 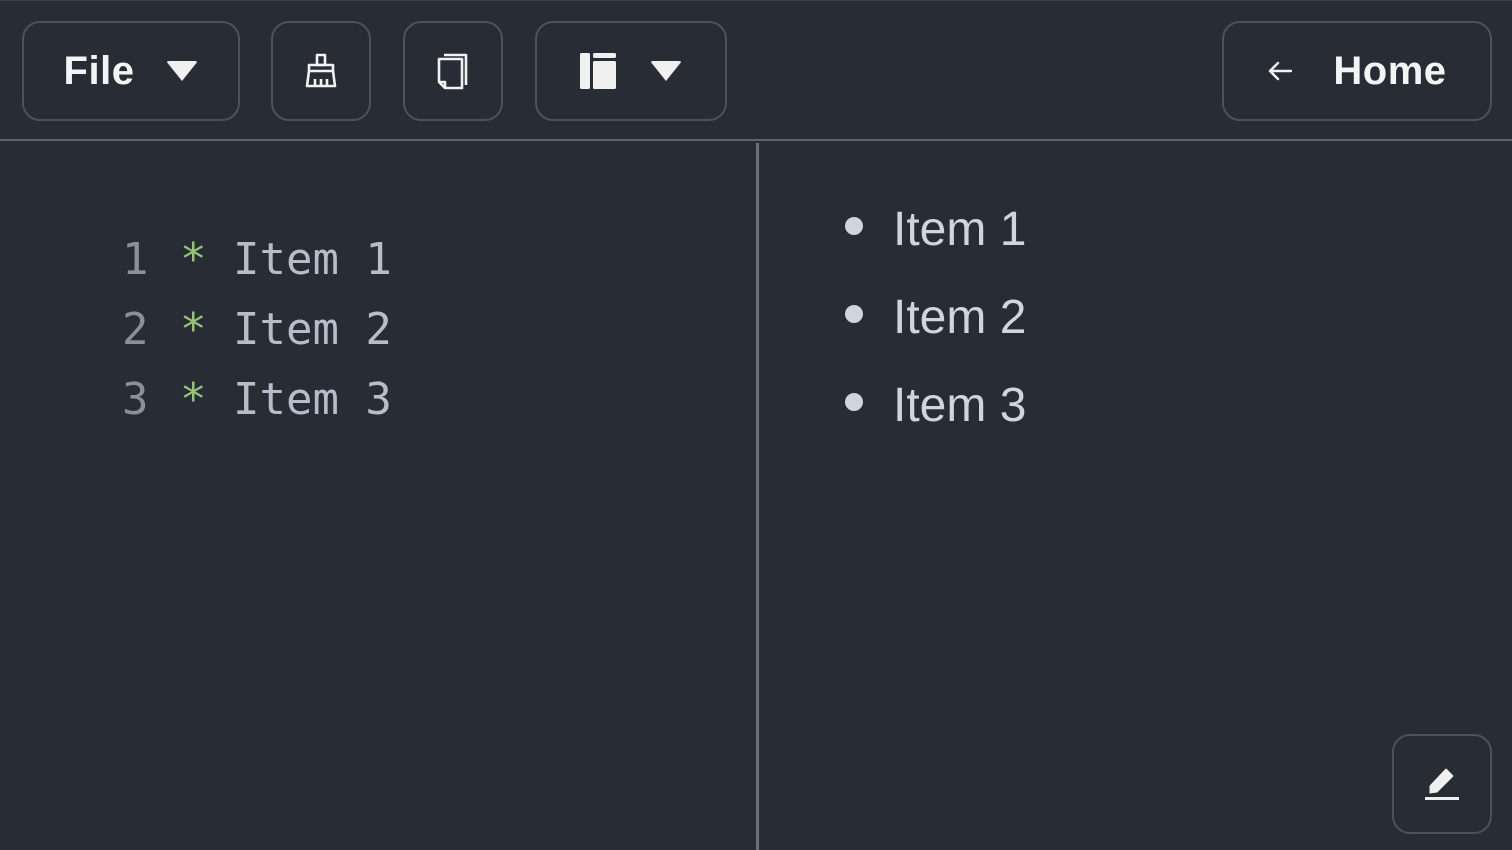 I want to click on list-item: Item 1, so click(x=935, y=229).